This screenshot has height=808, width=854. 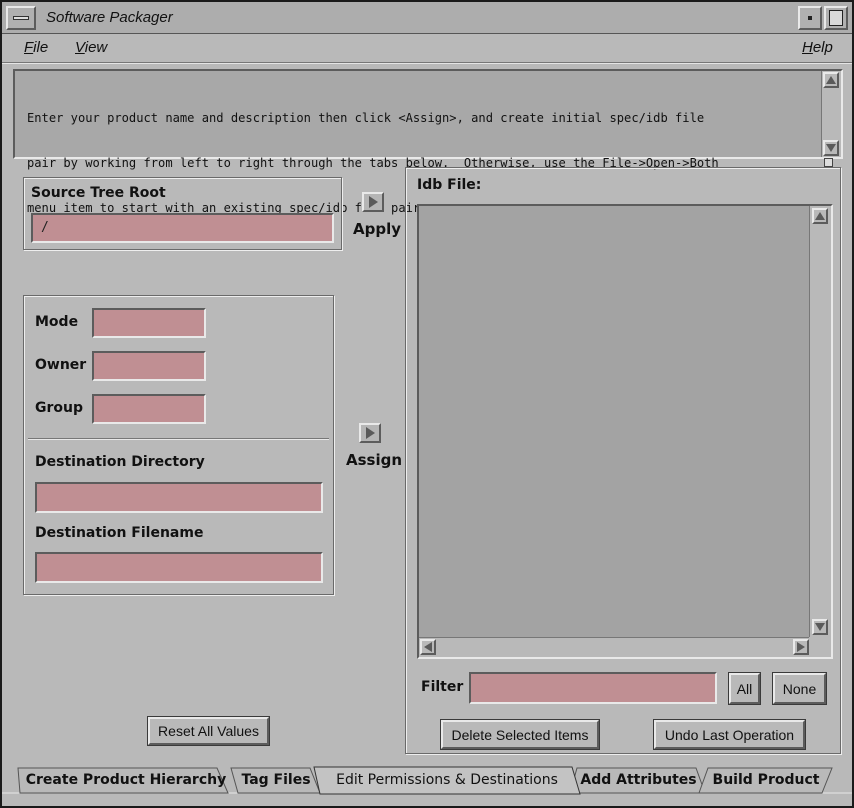 What do you see at coordinates (276, 780) in the screenshot?
I see `tab-tag-files: Tag Files` at bounding box center [276, 780].